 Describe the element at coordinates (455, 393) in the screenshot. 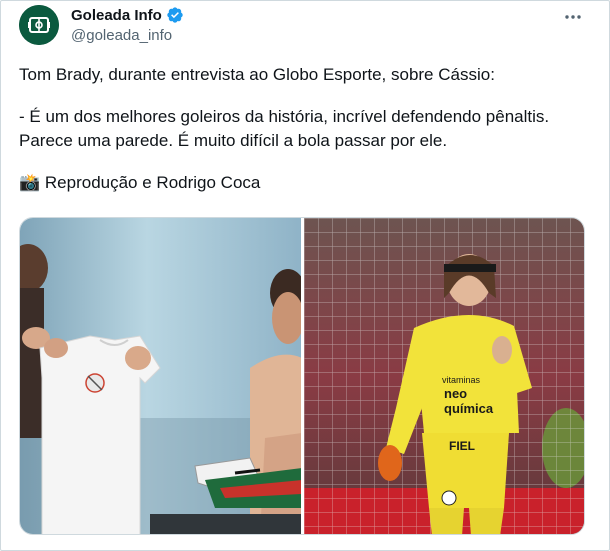

I see `shirt-sponsor-2: neo` at that location.